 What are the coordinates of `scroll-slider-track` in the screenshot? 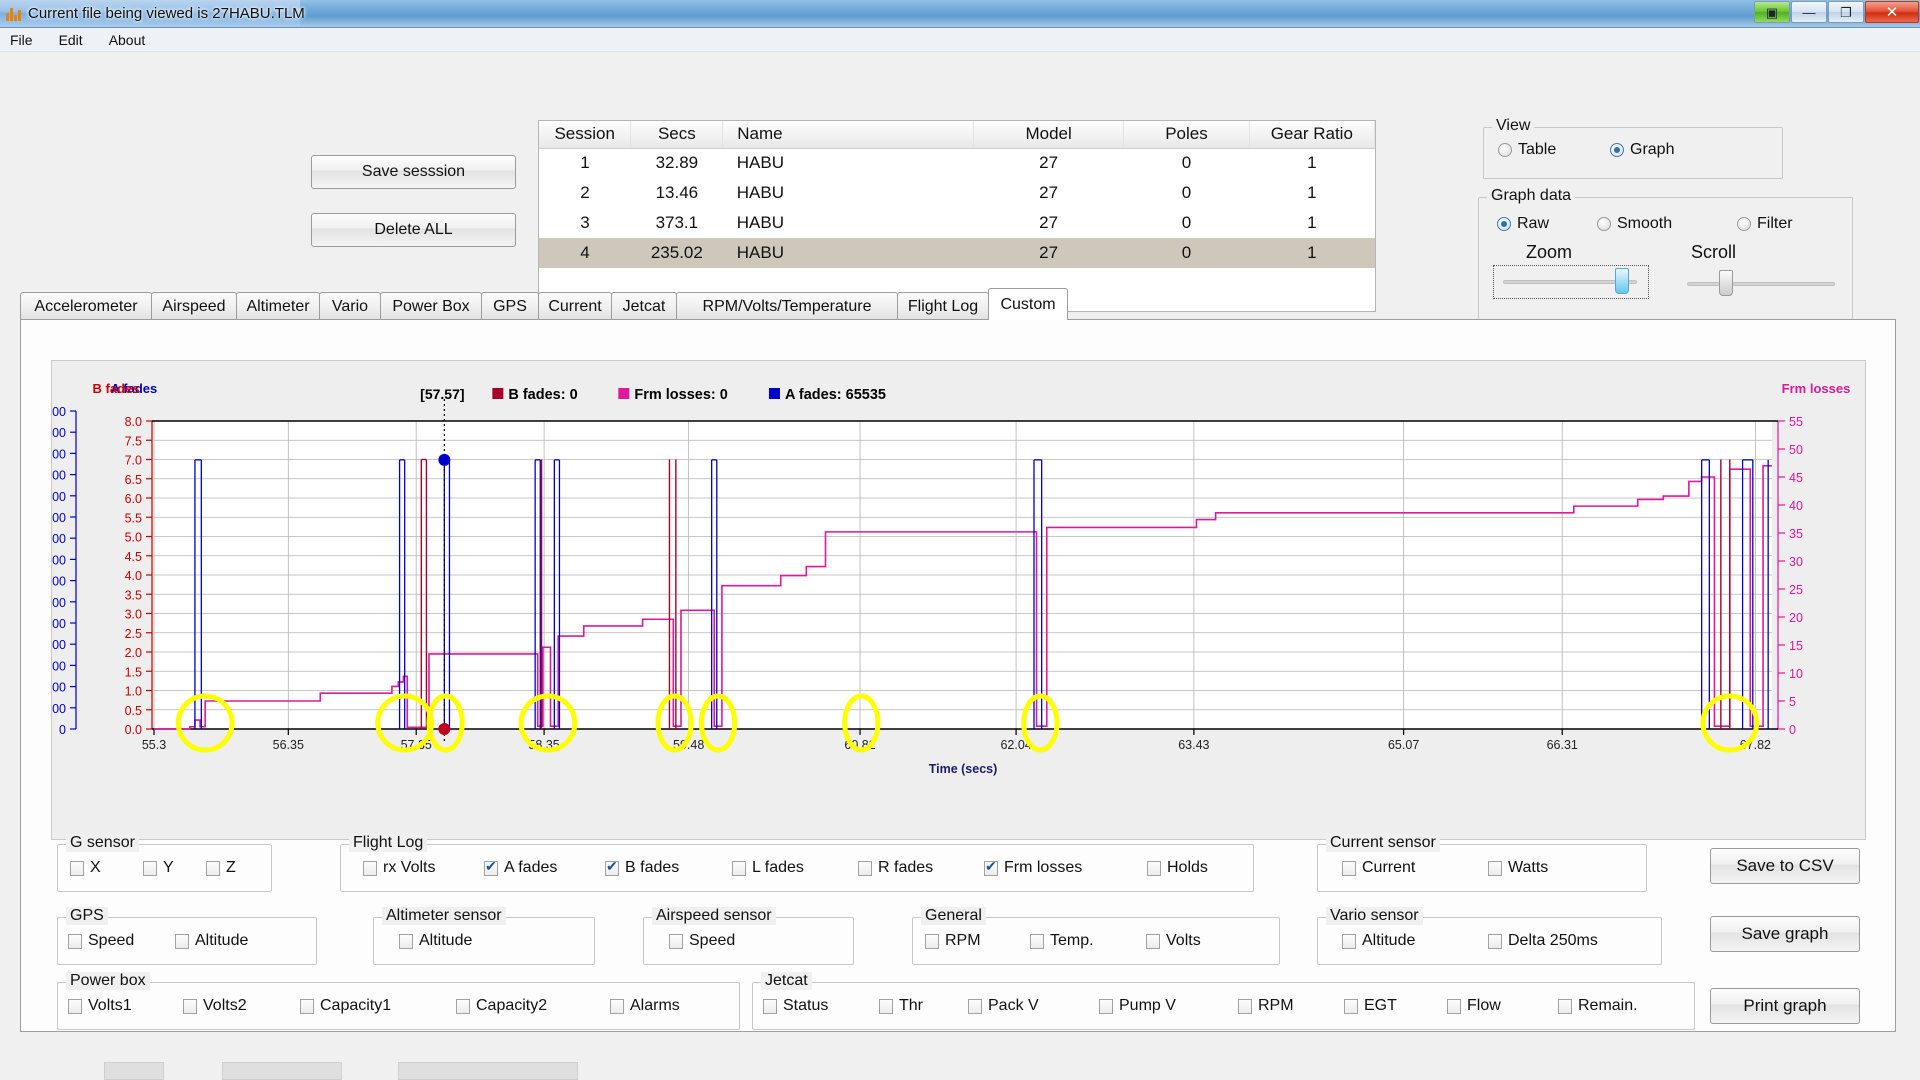 It's located at (1761, 284).